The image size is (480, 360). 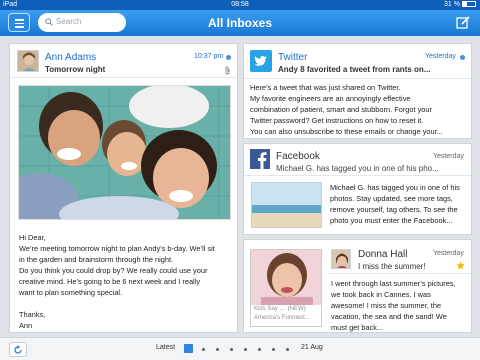 I want to click on body-line: Ann, so click(x=26, y=325).